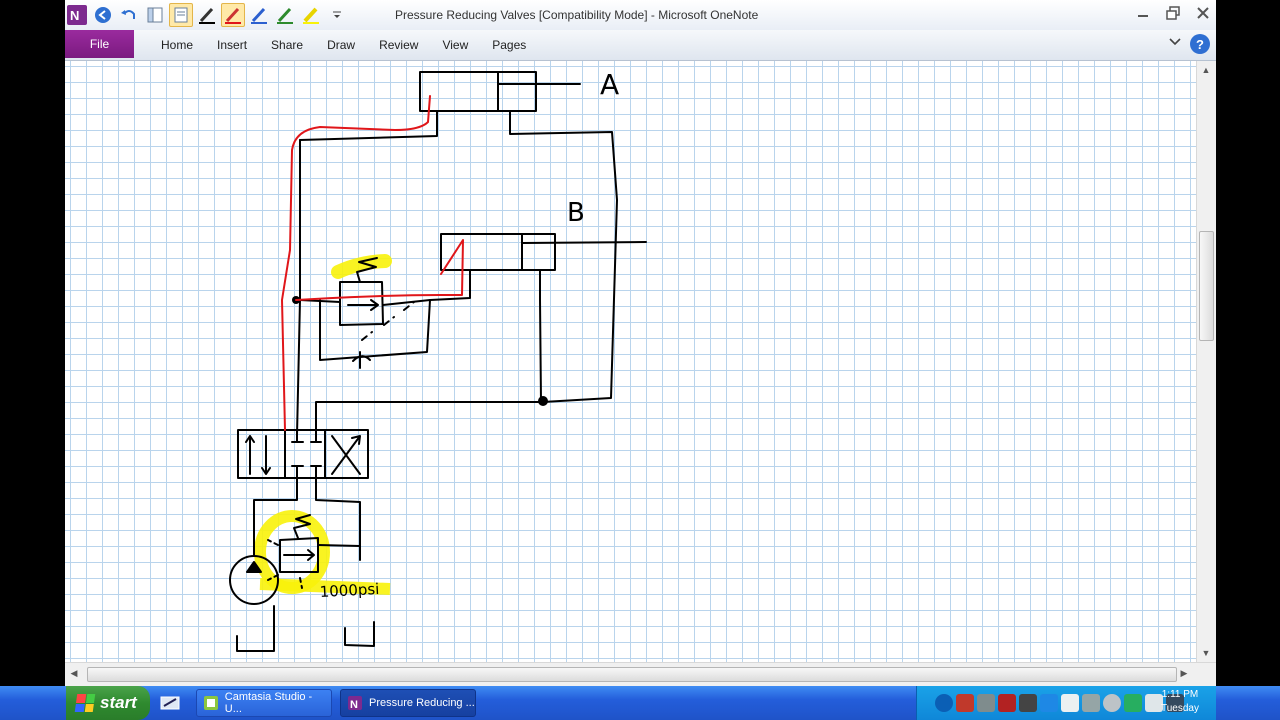  Describe the element at coordinates (1028, 703) in the screenshot. I see `tray-monitor-icon` at that location.